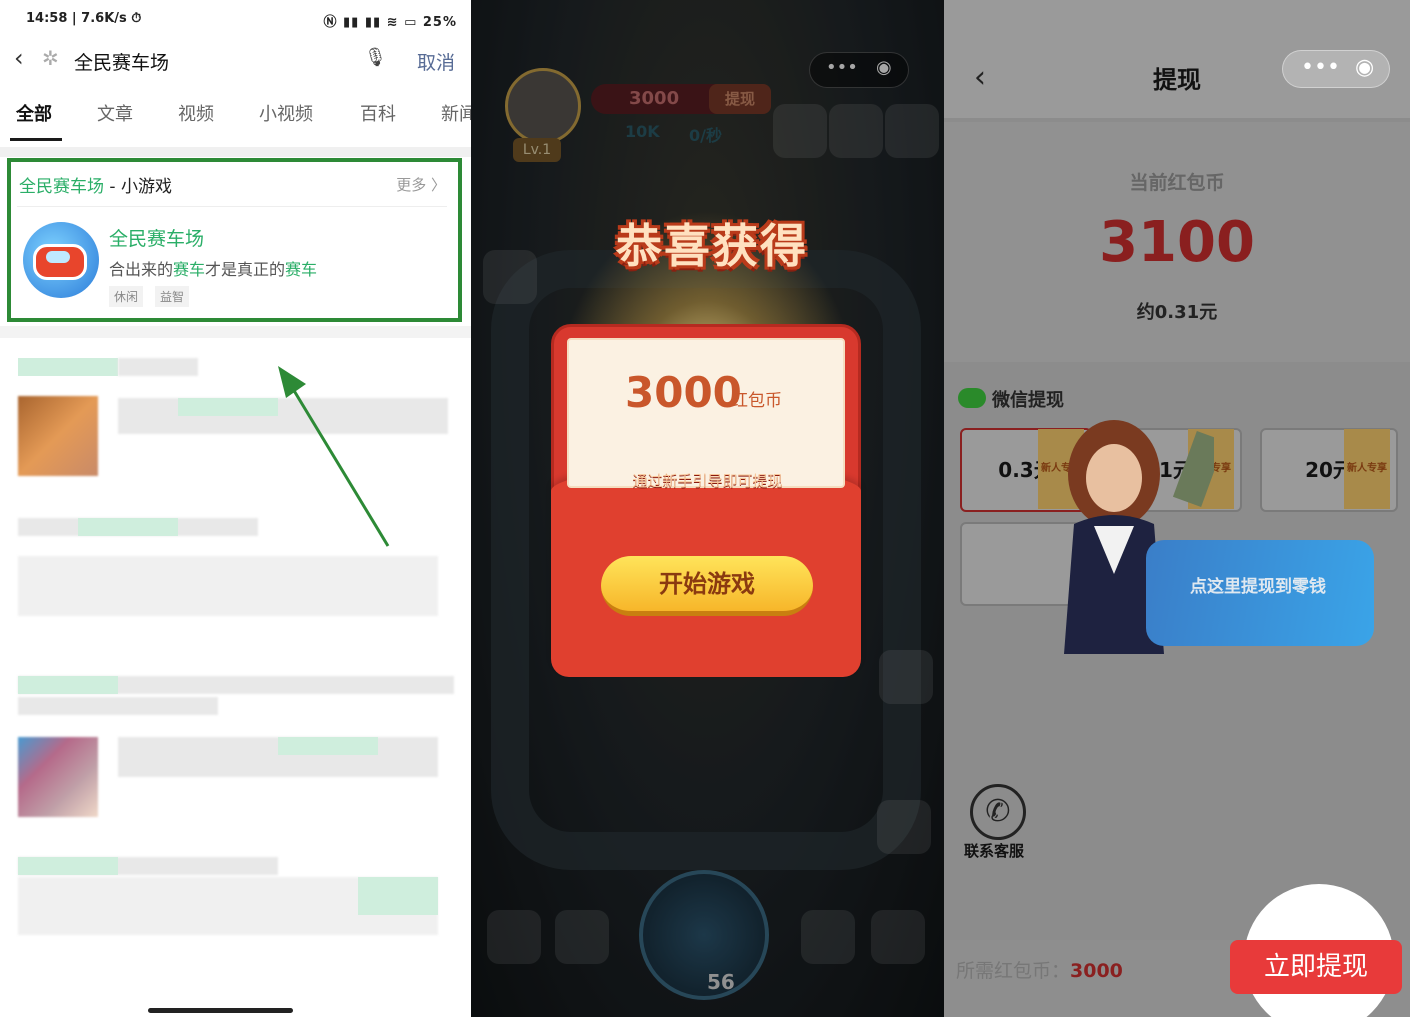  Describe the element at coordinates (1177, 242) in the screenshot. I see `balance-value: 3100` at that location.